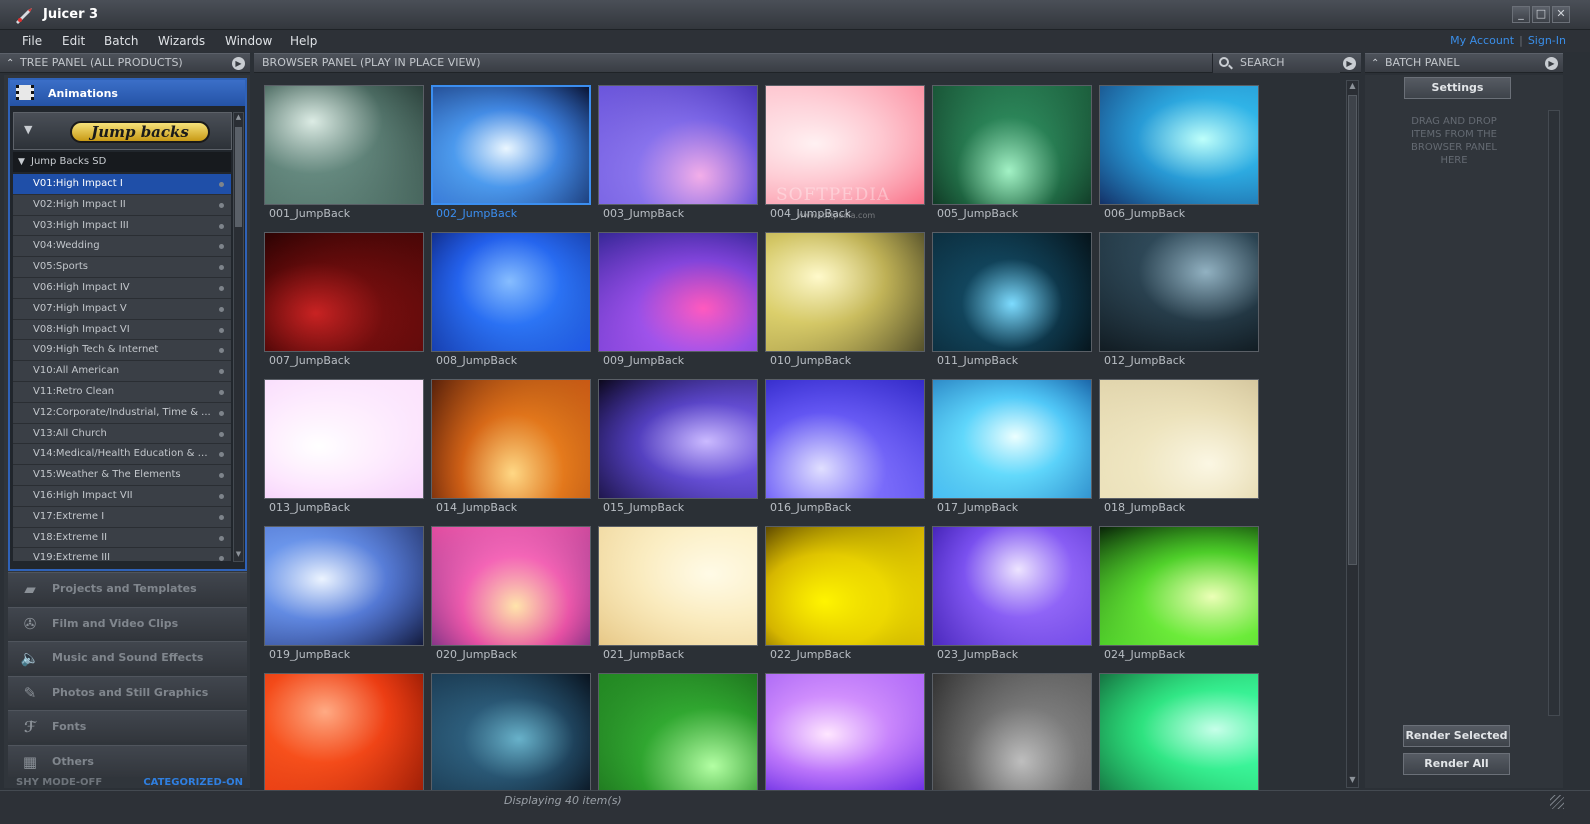  I want to click on thumbnail-item: 024_JumpBack, so click(1179, 599).